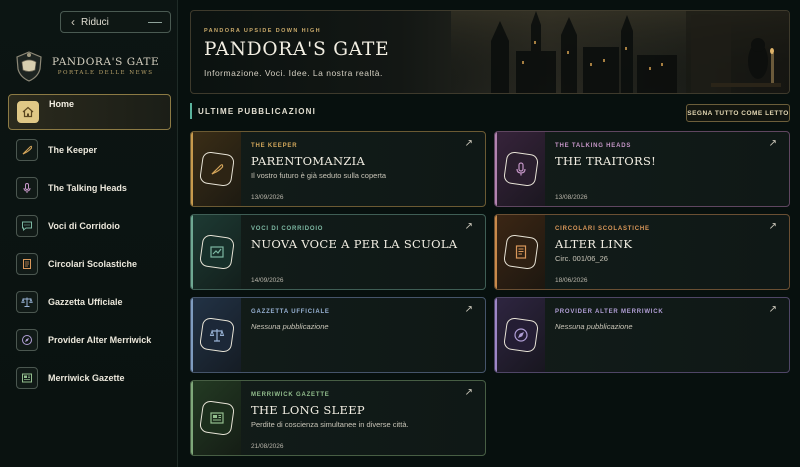  What do you see at coordinates (89, 112) in the screenshot?
I see `sidebar-item-home: Home` at bounding box center [89, 112].